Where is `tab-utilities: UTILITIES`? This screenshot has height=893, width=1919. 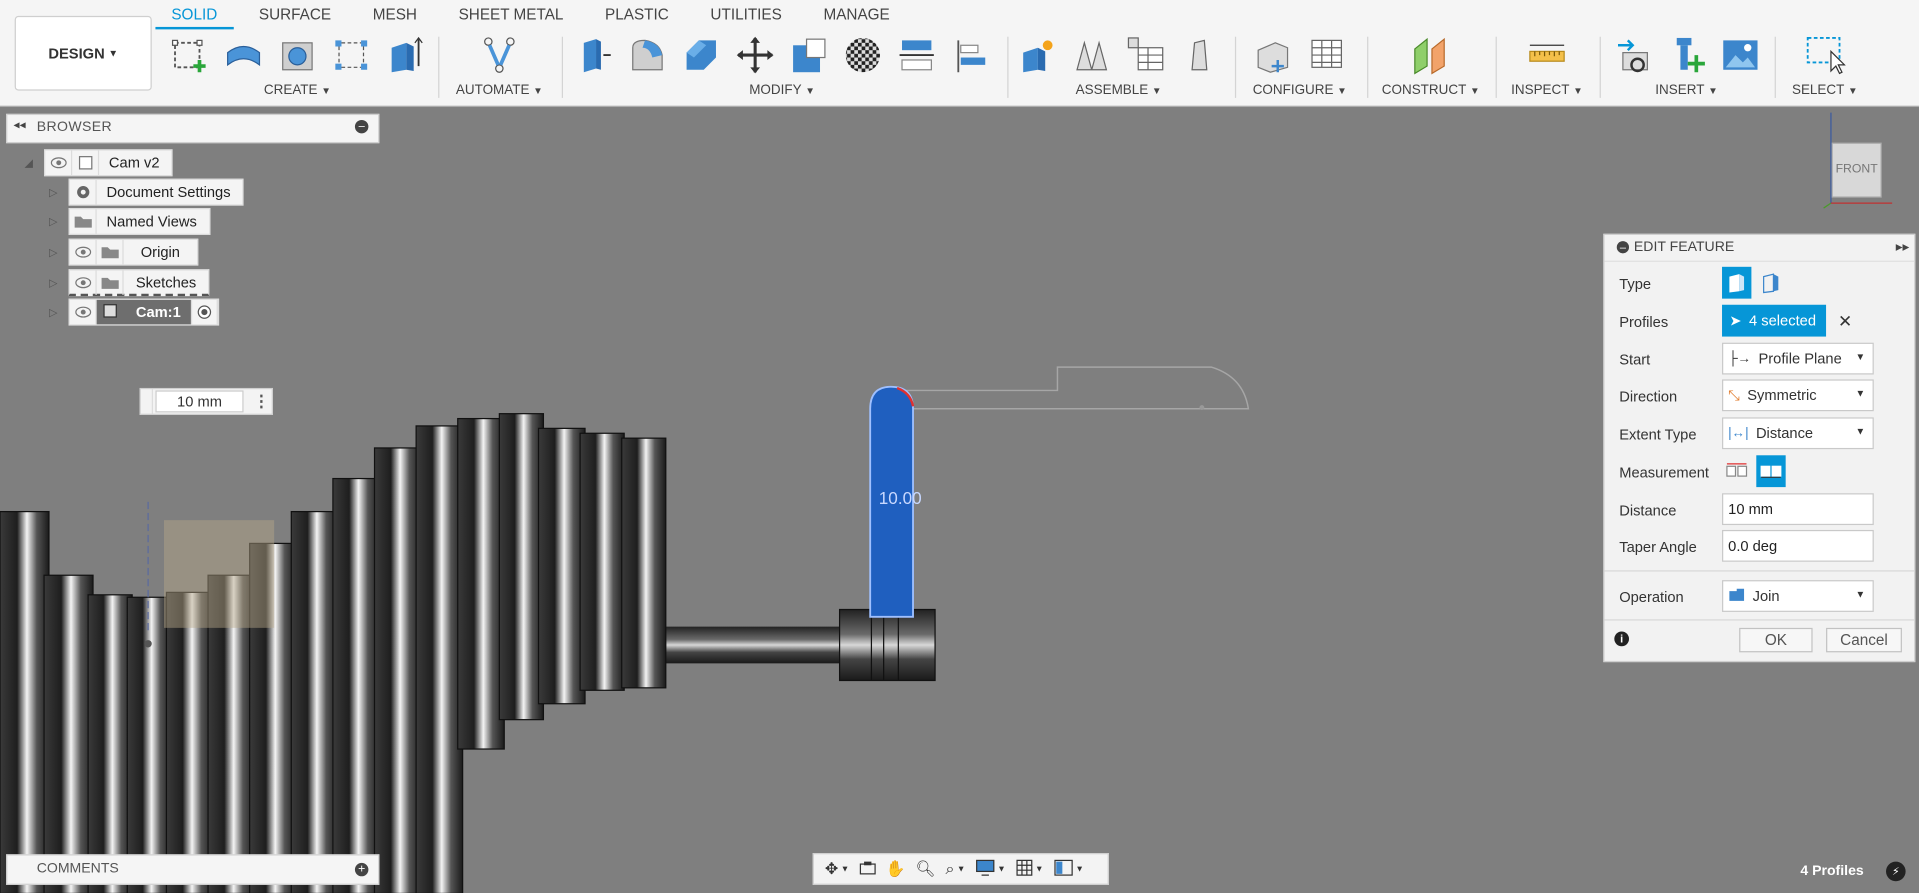 tab-utilities: UTILITIES is located at coordinates (745, 14).